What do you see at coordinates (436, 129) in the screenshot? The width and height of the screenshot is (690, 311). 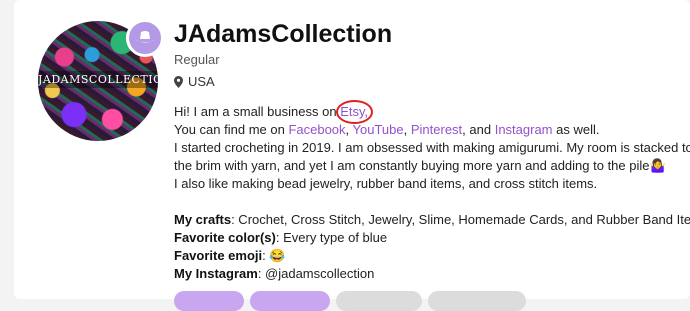 I see `pinterest-link: Pinterest` at bounding box center [436, 129].